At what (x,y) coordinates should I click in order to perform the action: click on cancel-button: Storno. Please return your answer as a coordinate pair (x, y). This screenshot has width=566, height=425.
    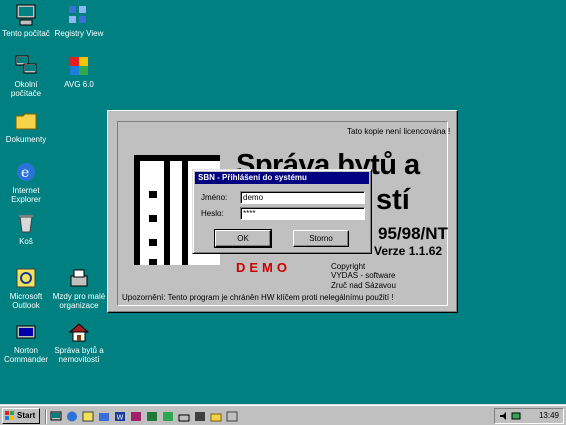
    Looking at the image, I should click on (321, 238).